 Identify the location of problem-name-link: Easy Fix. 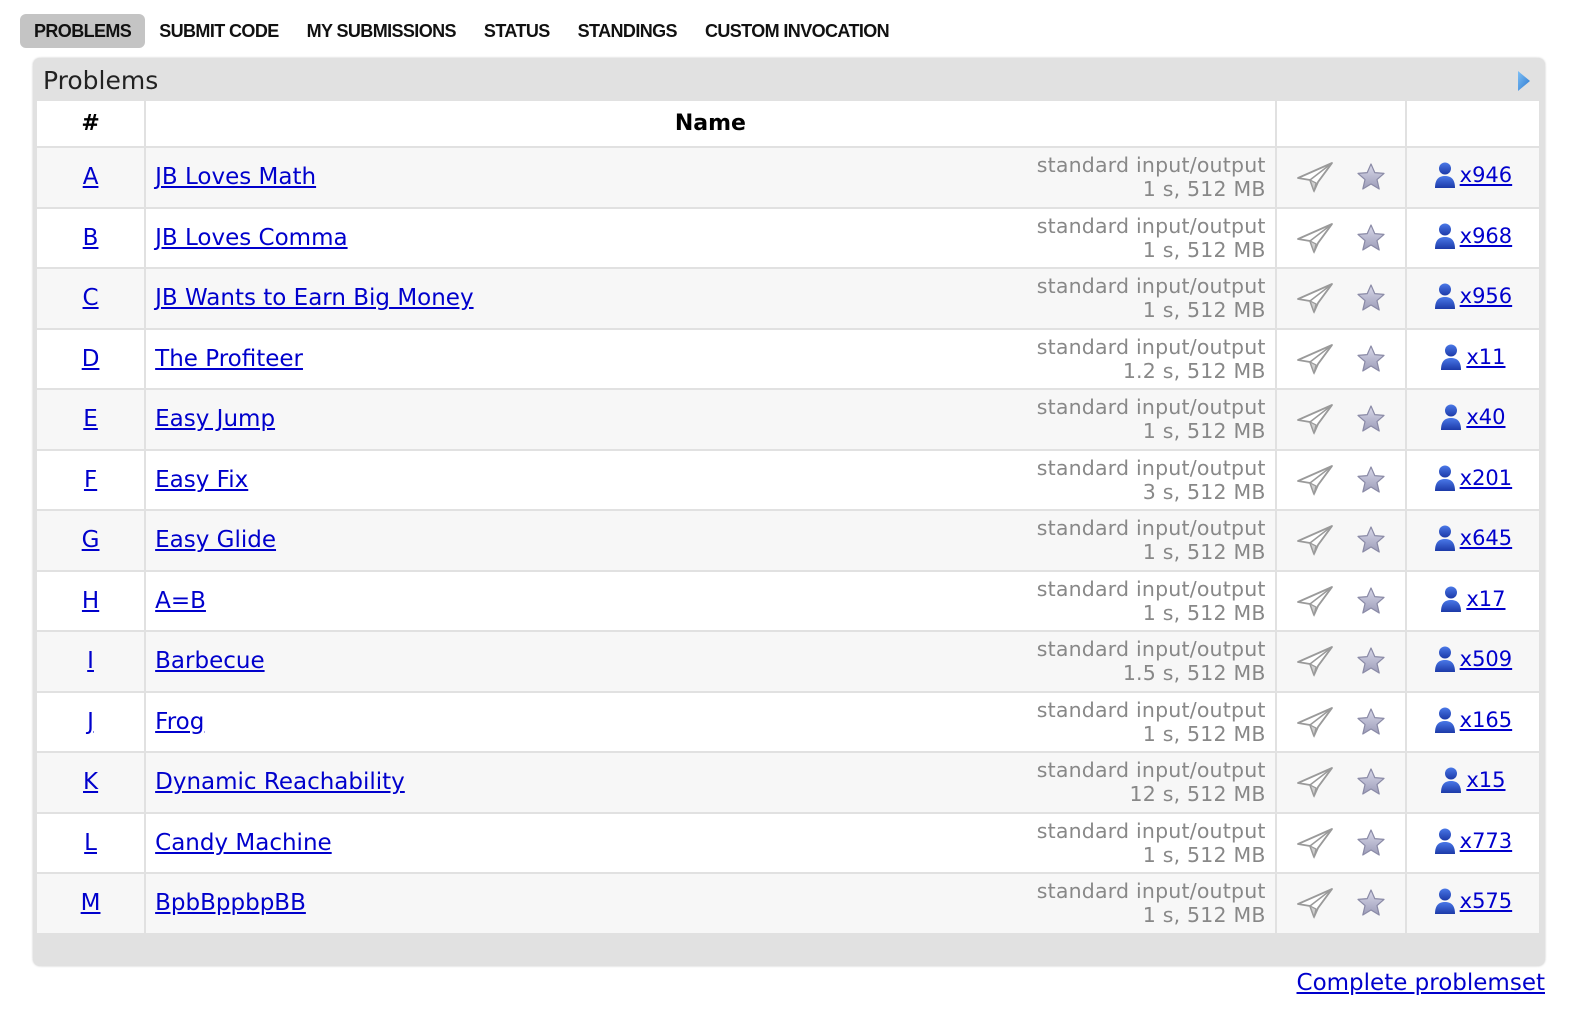
(201, 480).